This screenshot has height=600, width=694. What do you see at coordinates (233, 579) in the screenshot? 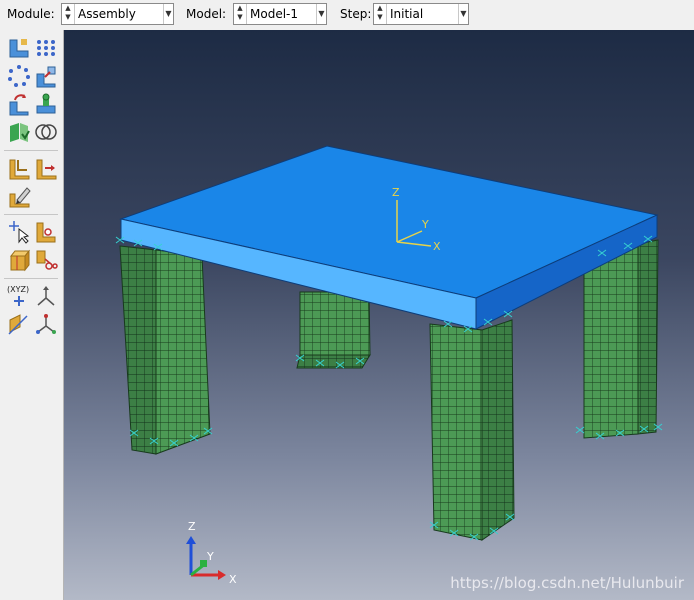
I see `global-triad-x: X` at bounding box center [233, 579].